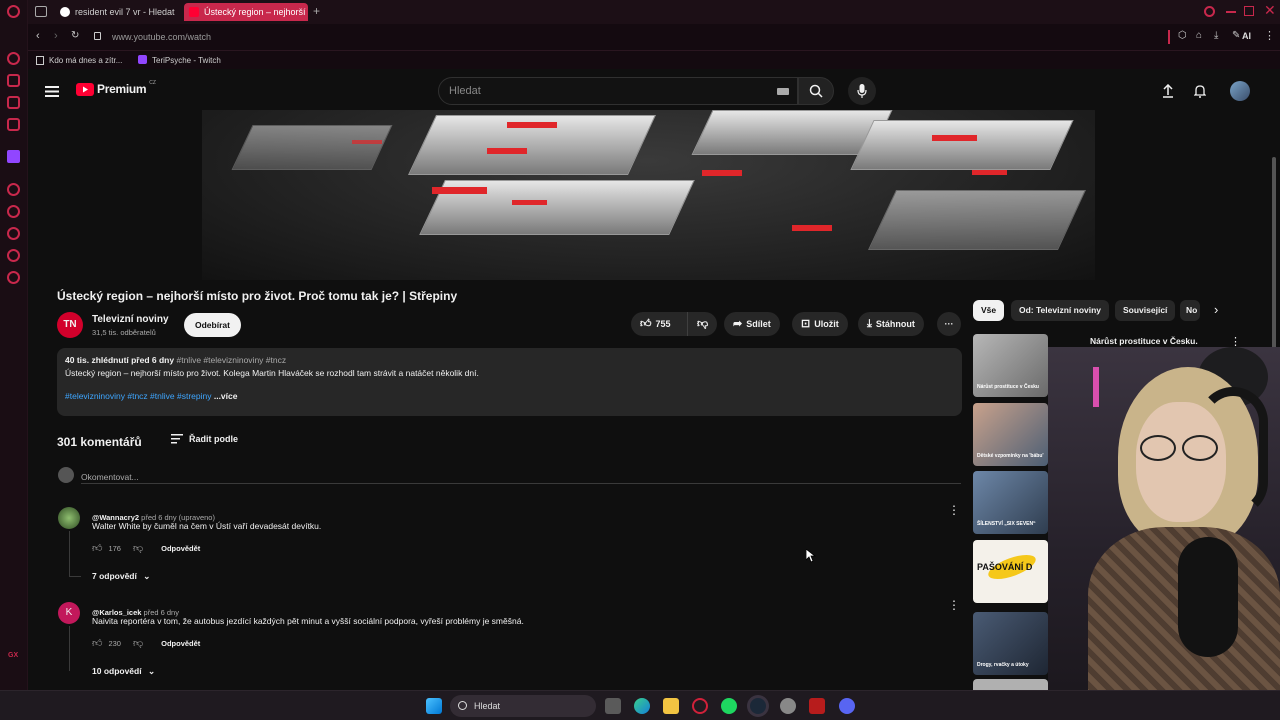 The image size is (1280, 720). What do you see at coordinates (1249, 11) in the screenshot?
I see `maximize-icon` at bounding box center [1249, 11].